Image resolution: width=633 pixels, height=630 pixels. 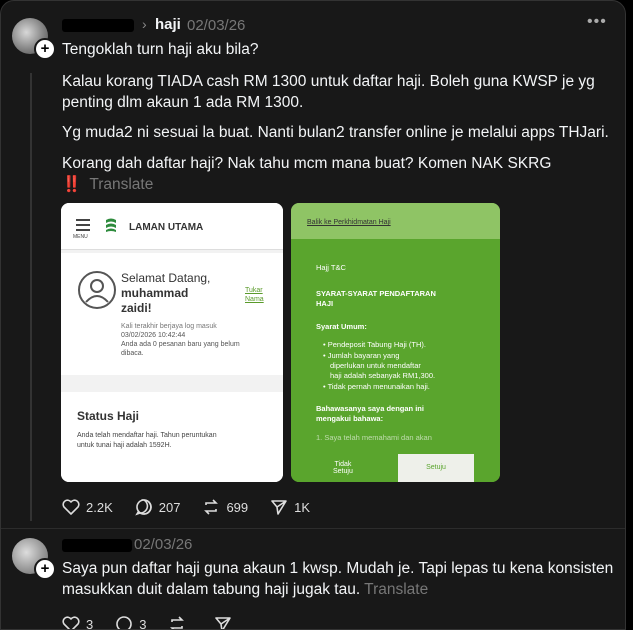 I want to click on like-button: 2.2K, so click(x=87, y=507).